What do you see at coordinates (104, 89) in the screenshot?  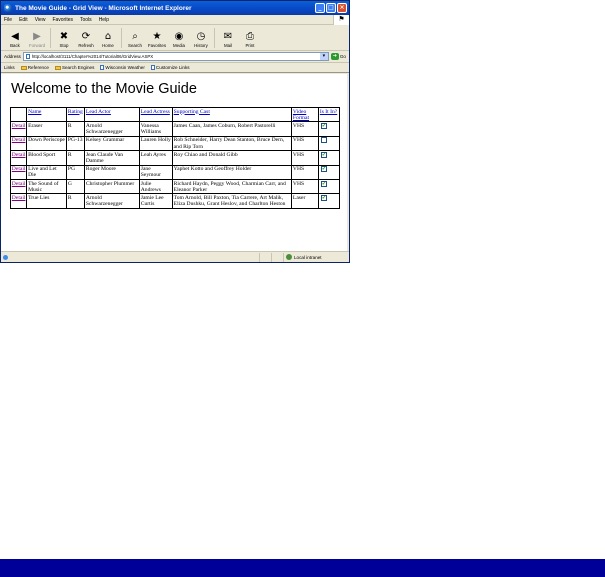 I see `page-title: Welcome to the Movie Guide` at bounding box center [104, 89].